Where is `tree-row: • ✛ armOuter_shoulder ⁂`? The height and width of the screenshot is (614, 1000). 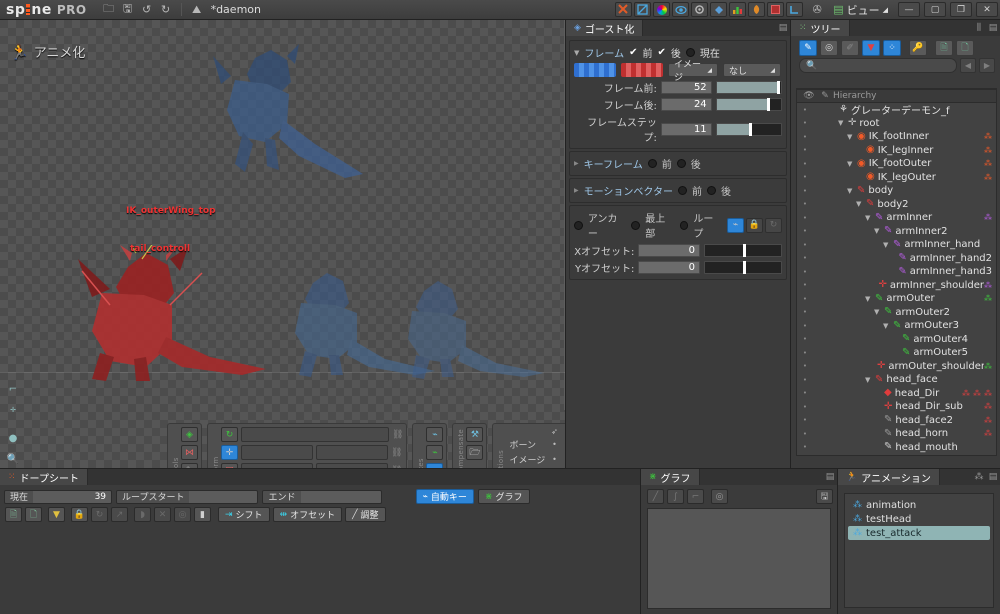 tree-row: • ✛ armOuter_shoulder ⁂ is located at coordinates (896, 367).